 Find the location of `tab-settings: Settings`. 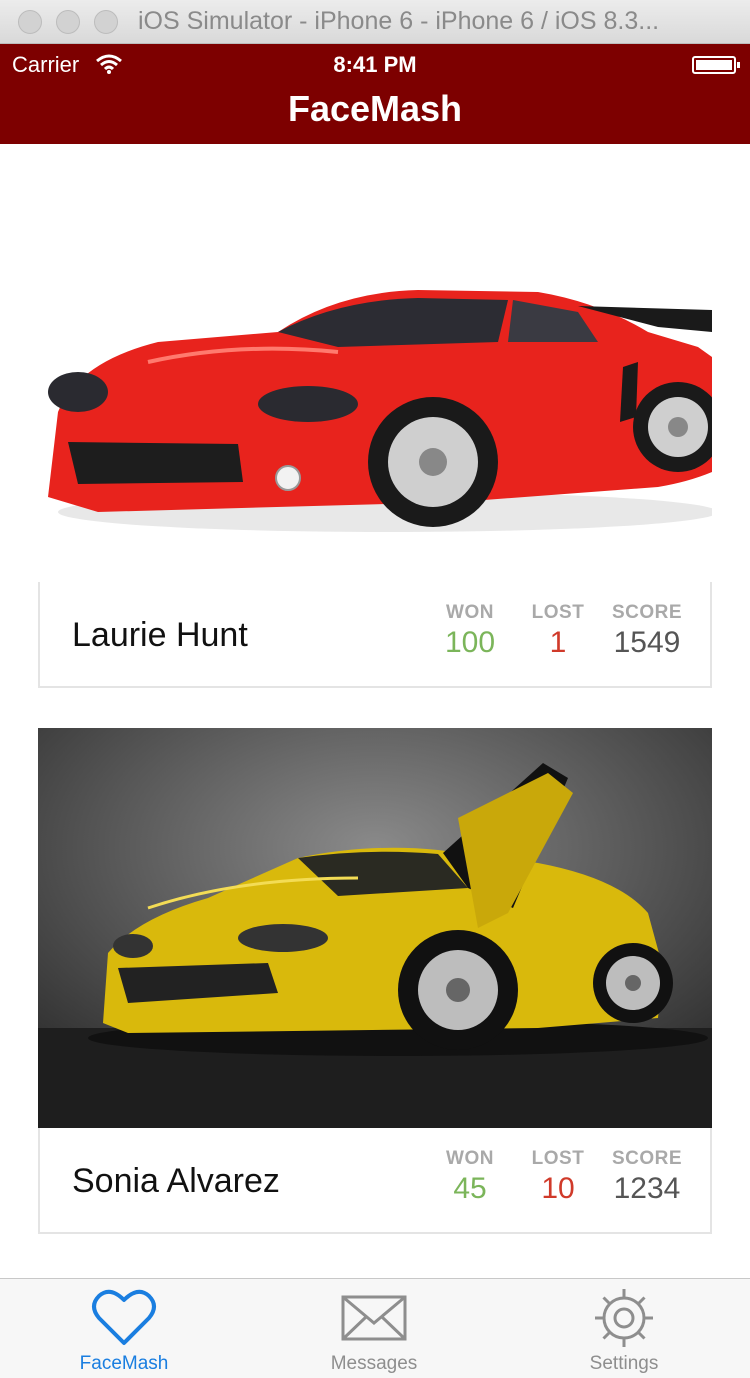

tab-settings: Settings is located at coordinates (624, 1328).